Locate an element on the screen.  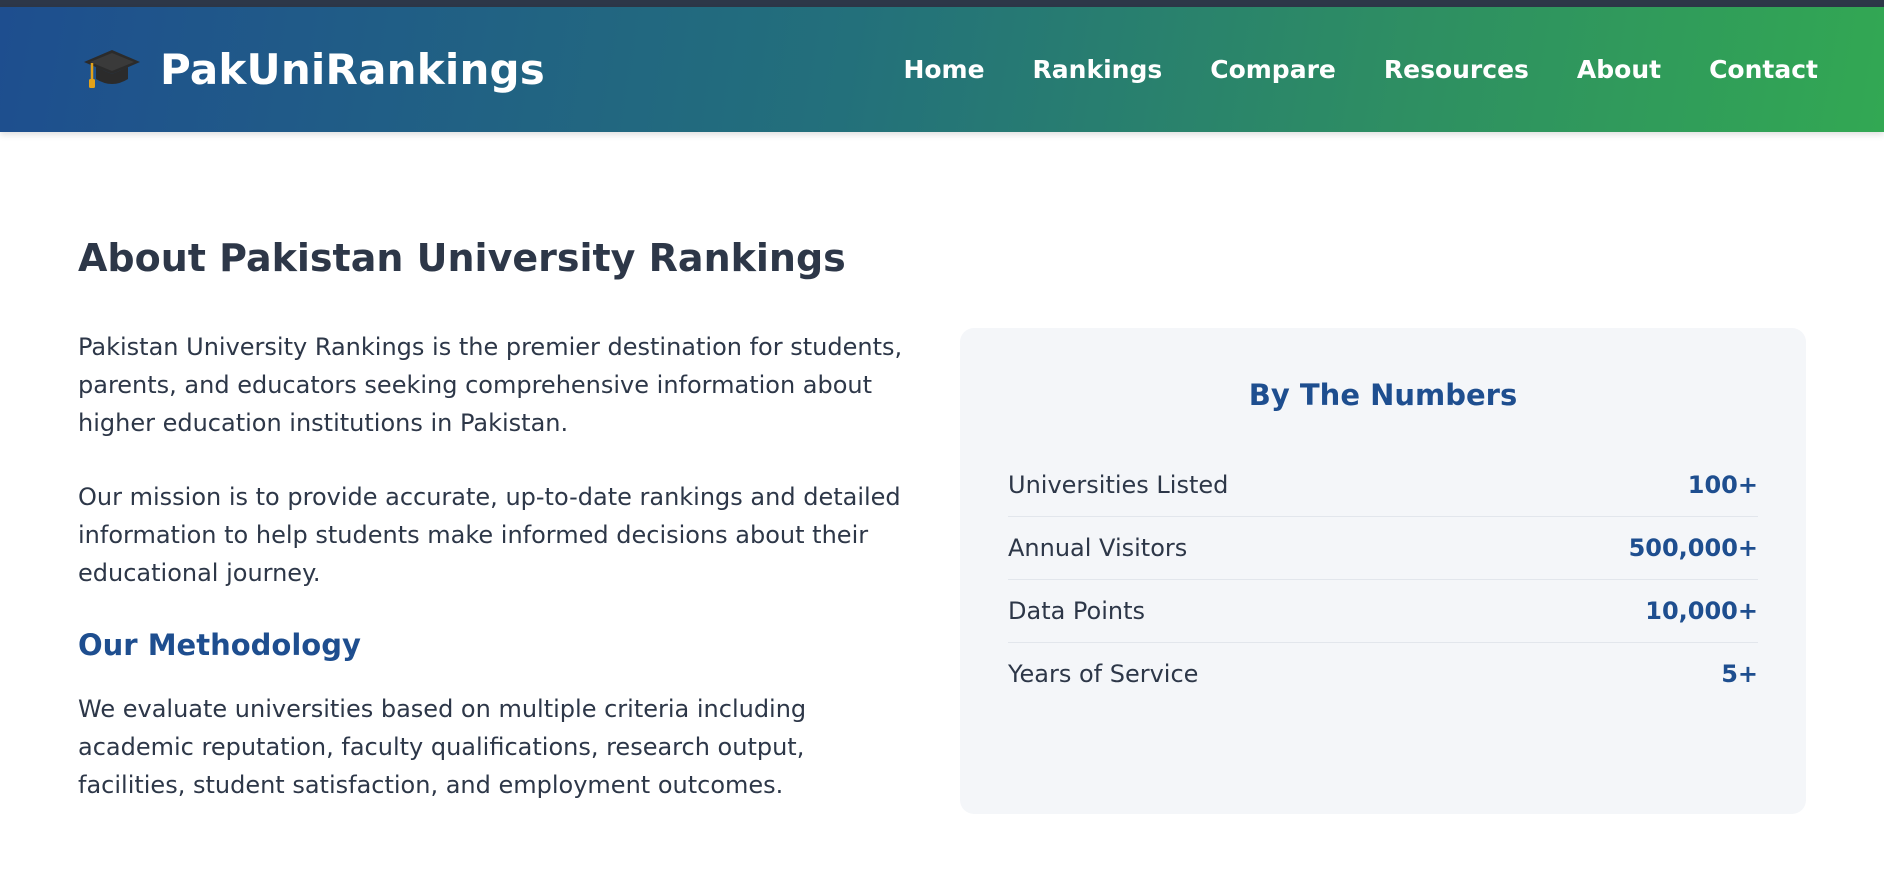
stat-row-universities: Universities Listed 100+ is located at coordinates (1383, 485).